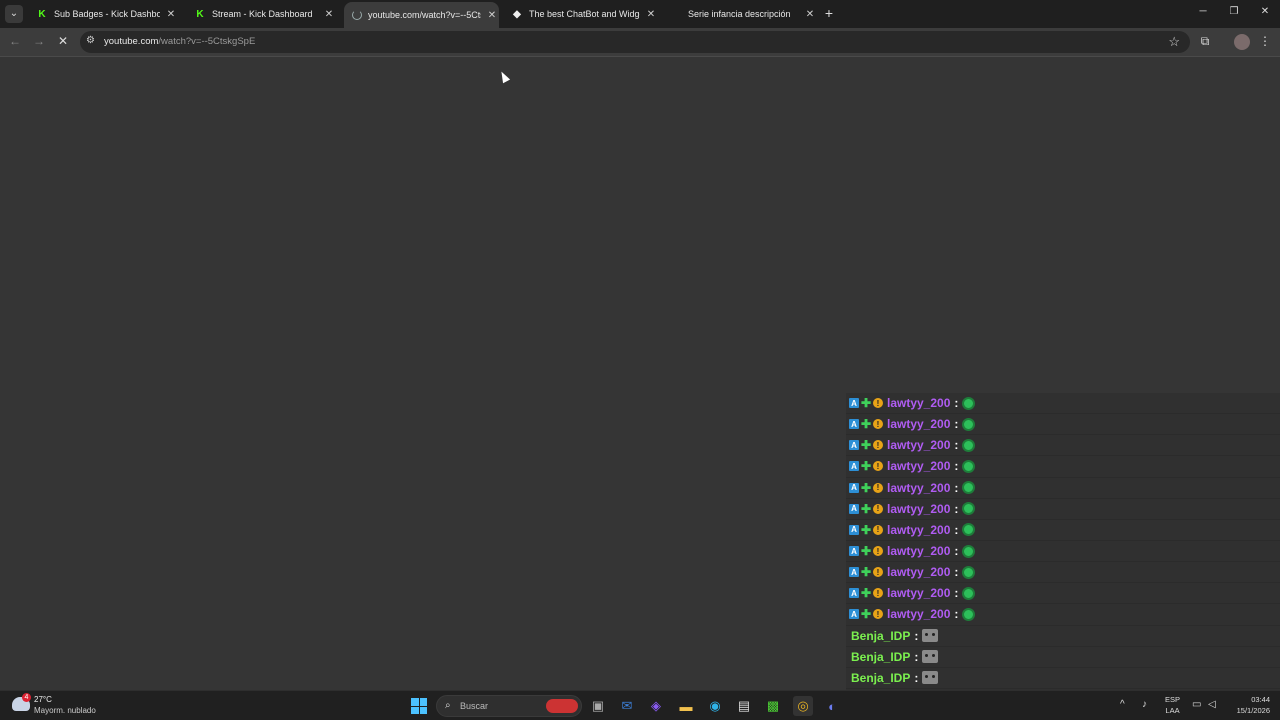 The image size is (1280, 720). What do you see at coordinates (803, 706) in the screenshot?
I see `chrome-icon: ◎` at bounding box center [803, 706].